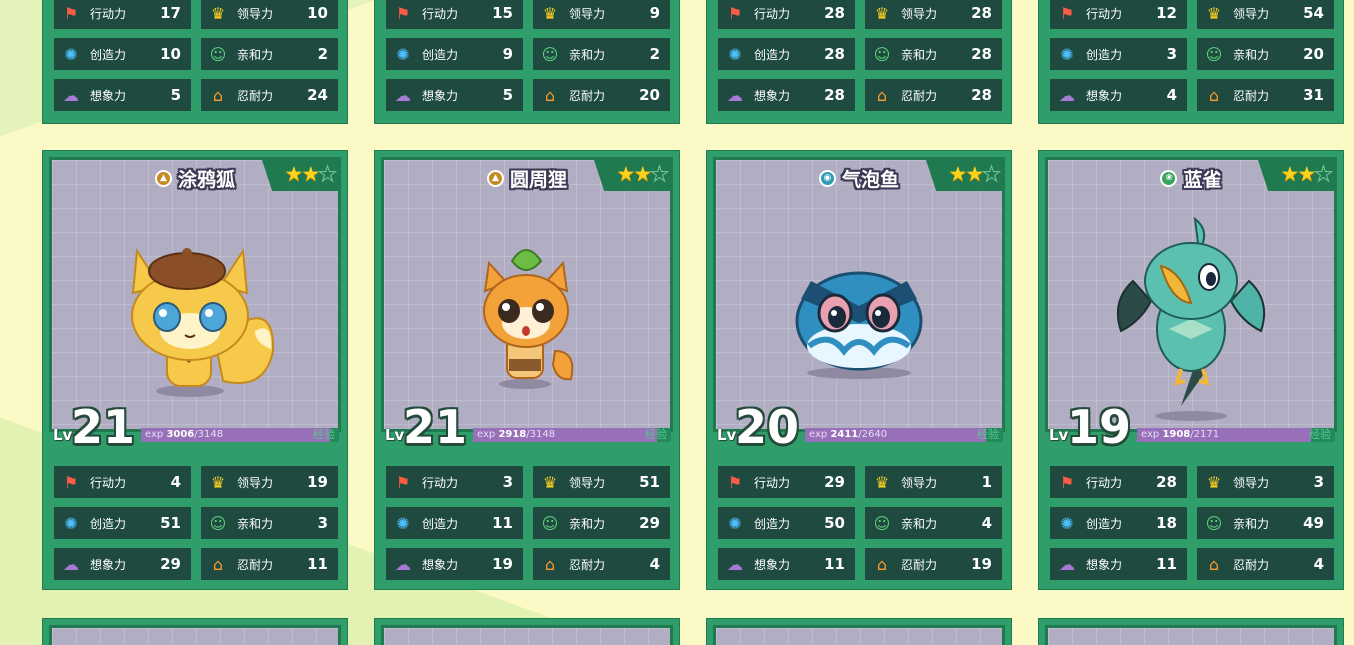 This screenshot has width=1354, height=645. I want to click on stat-creativity: ✺ 创造力 9, so click(454, 54).